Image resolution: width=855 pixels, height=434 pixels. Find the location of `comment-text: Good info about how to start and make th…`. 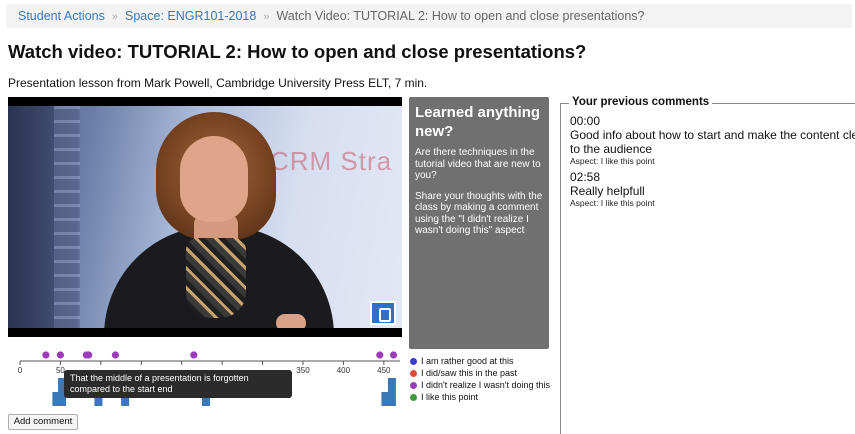

comment-text: Good info about how to start and make th… is located at coordinates (712, 135).